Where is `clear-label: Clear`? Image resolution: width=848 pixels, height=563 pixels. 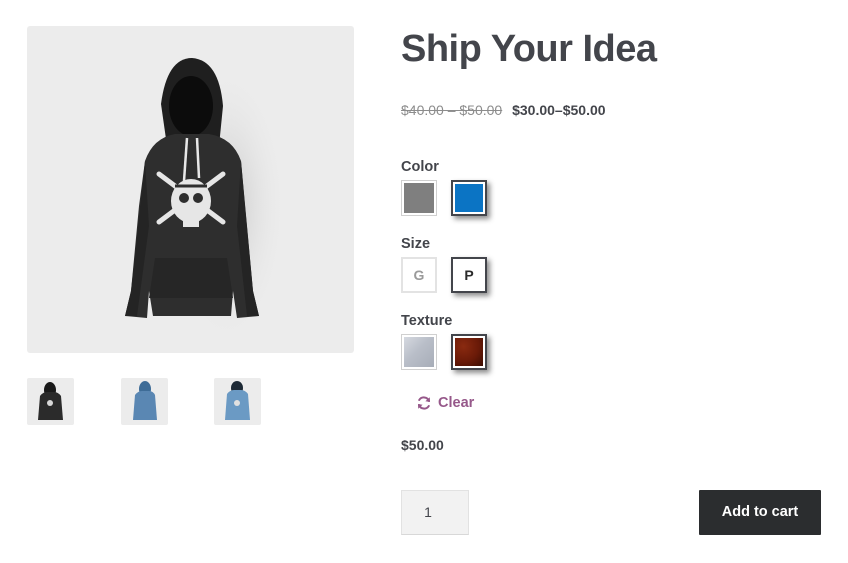
clear-label: Clear is located at coordinates (456, 403).